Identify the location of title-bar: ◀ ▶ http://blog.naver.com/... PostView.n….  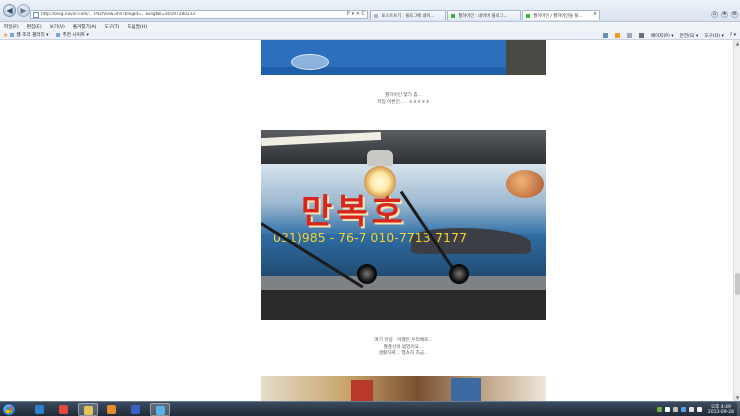
(370, 11).